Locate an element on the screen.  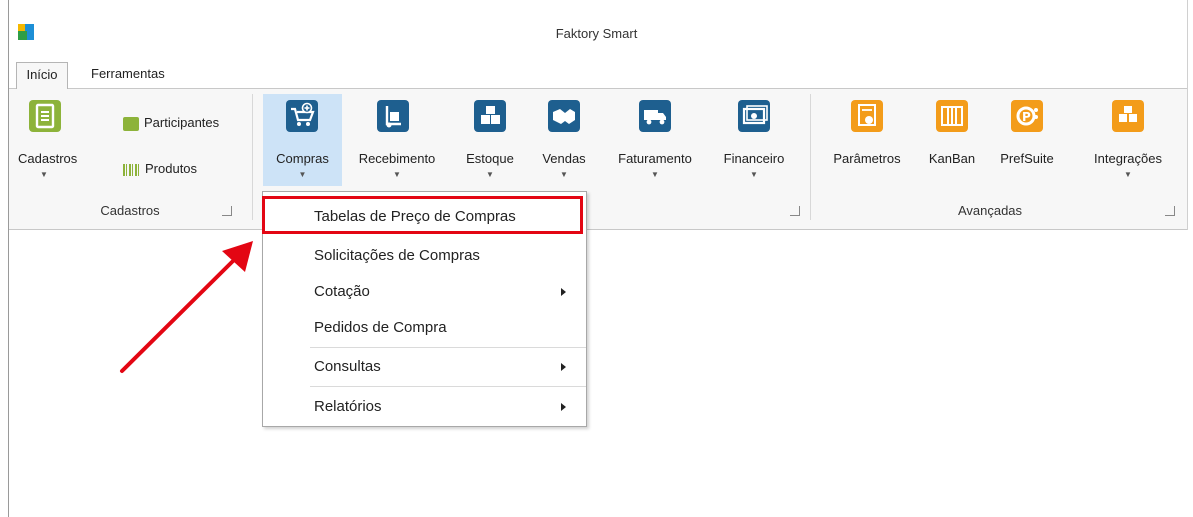
menu-item-relatorios: Relatórios is located at coordinates (348, 406).